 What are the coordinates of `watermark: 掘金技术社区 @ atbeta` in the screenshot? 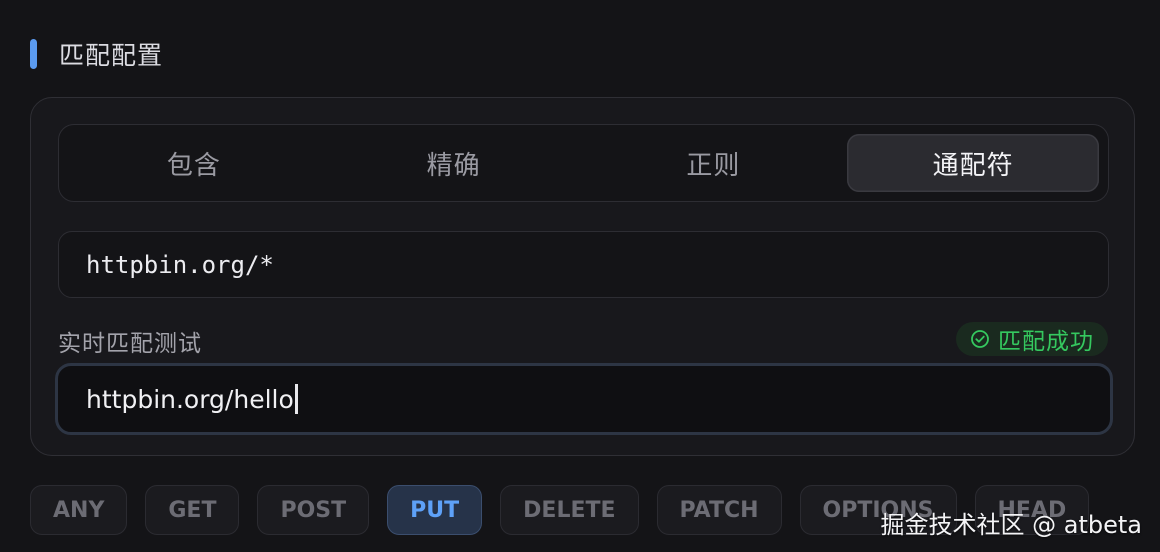 It's located at (1011, 525).